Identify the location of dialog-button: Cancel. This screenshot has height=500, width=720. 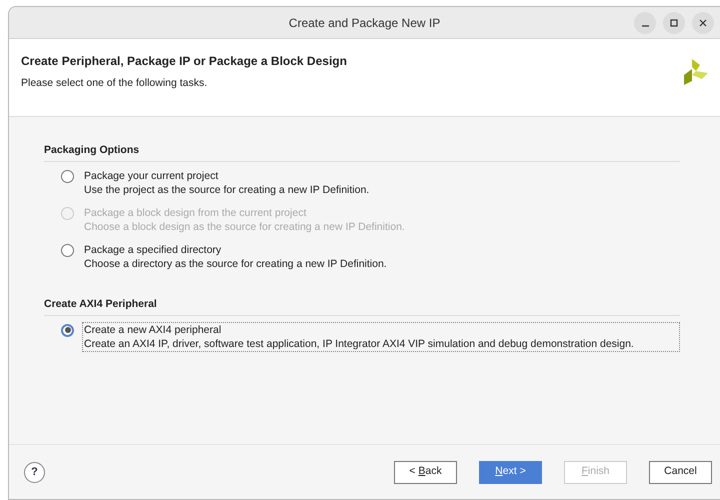
(680, 472).